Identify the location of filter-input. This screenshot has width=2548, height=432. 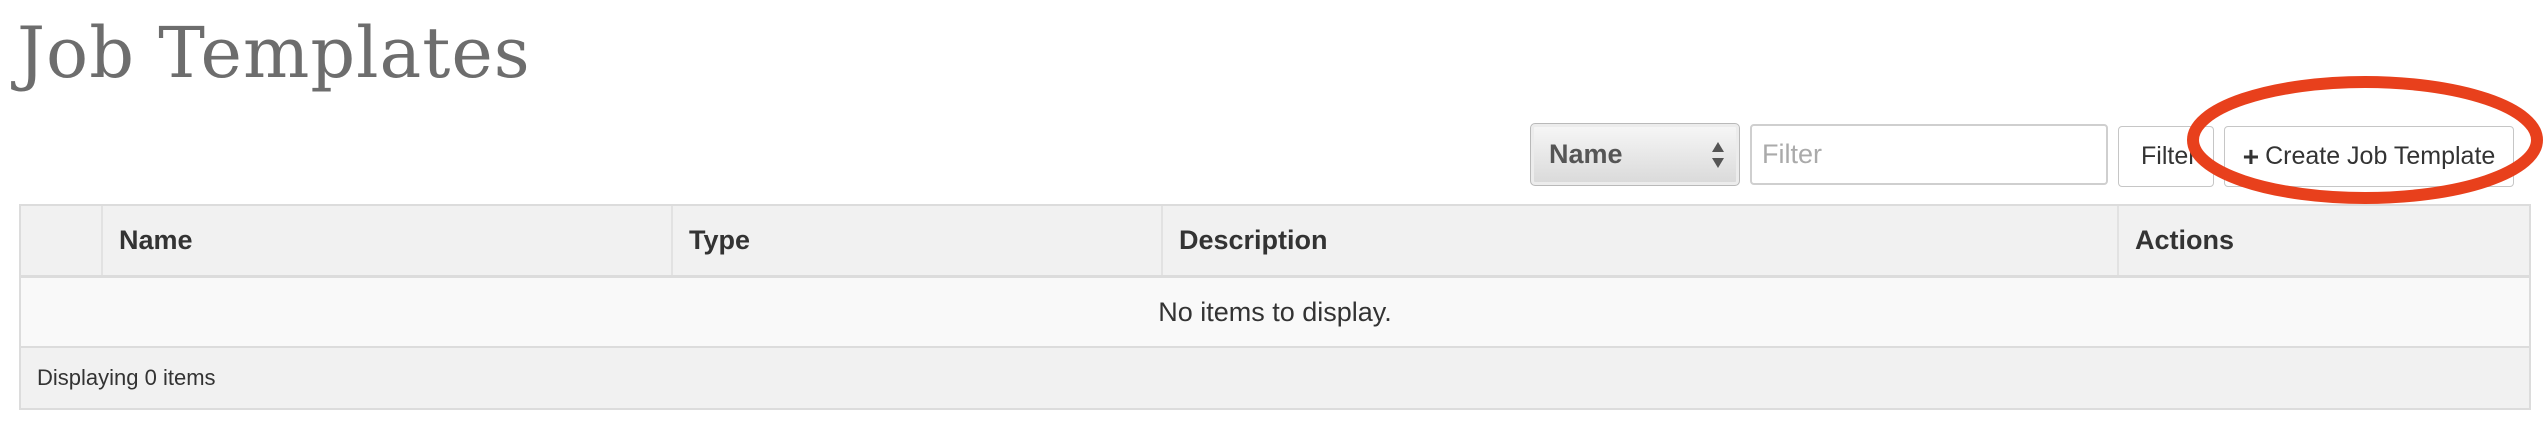
(1929, 154).